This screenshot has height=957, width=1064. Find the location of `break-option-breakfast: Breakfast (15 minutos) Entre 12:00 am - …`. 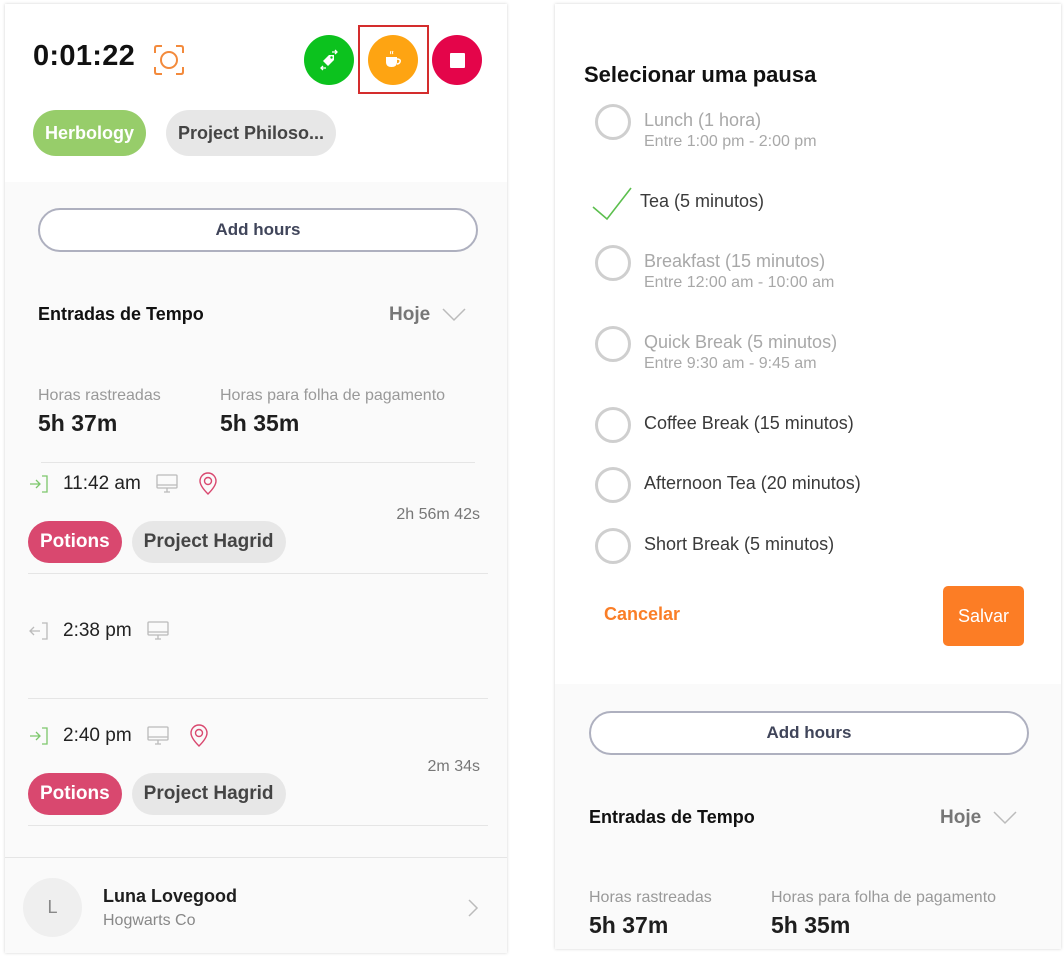

break-option-breakfast: Breakfast (15 minutos) Entre 12:00 am - … is located at coordinates (714, 269).